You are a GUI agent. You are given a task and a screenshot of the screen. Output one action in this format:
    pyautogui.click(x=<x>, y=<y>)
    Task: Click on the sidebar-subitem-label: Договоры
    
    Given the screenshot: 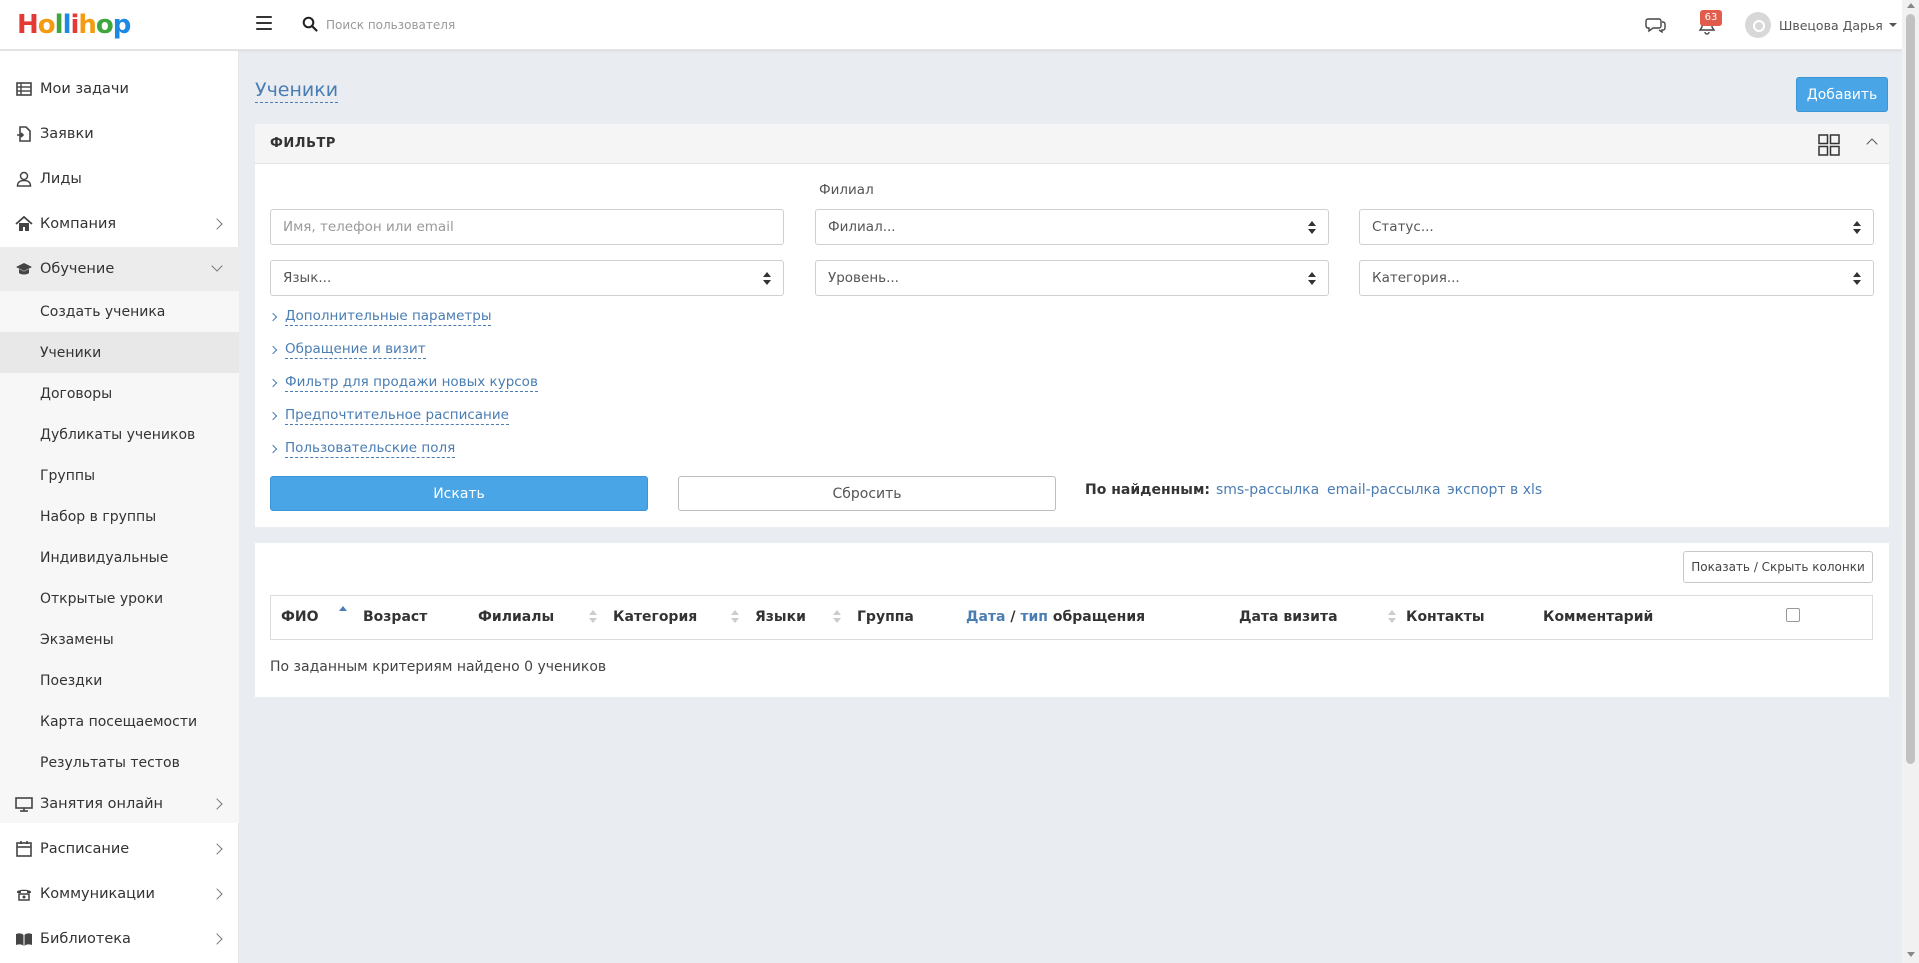 What is the action you would take?
    pyautogui.click(x=76, y=393)
    